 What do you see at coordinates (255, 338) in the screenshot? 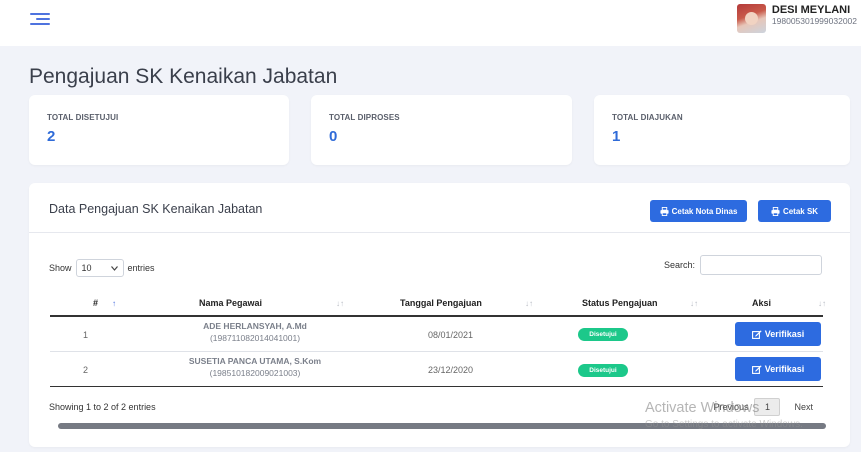
I see `employee-nip: (198711082014041001)` at bounding box center [255, 338].